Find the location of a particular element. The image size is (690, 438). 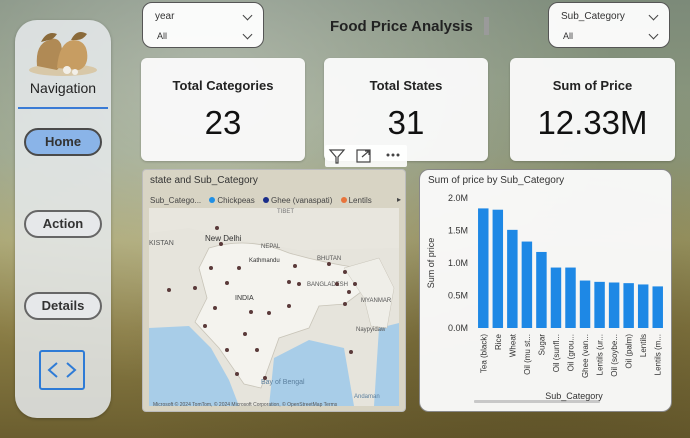

x-tick-label: Rice is located at coordinates (498, 341).